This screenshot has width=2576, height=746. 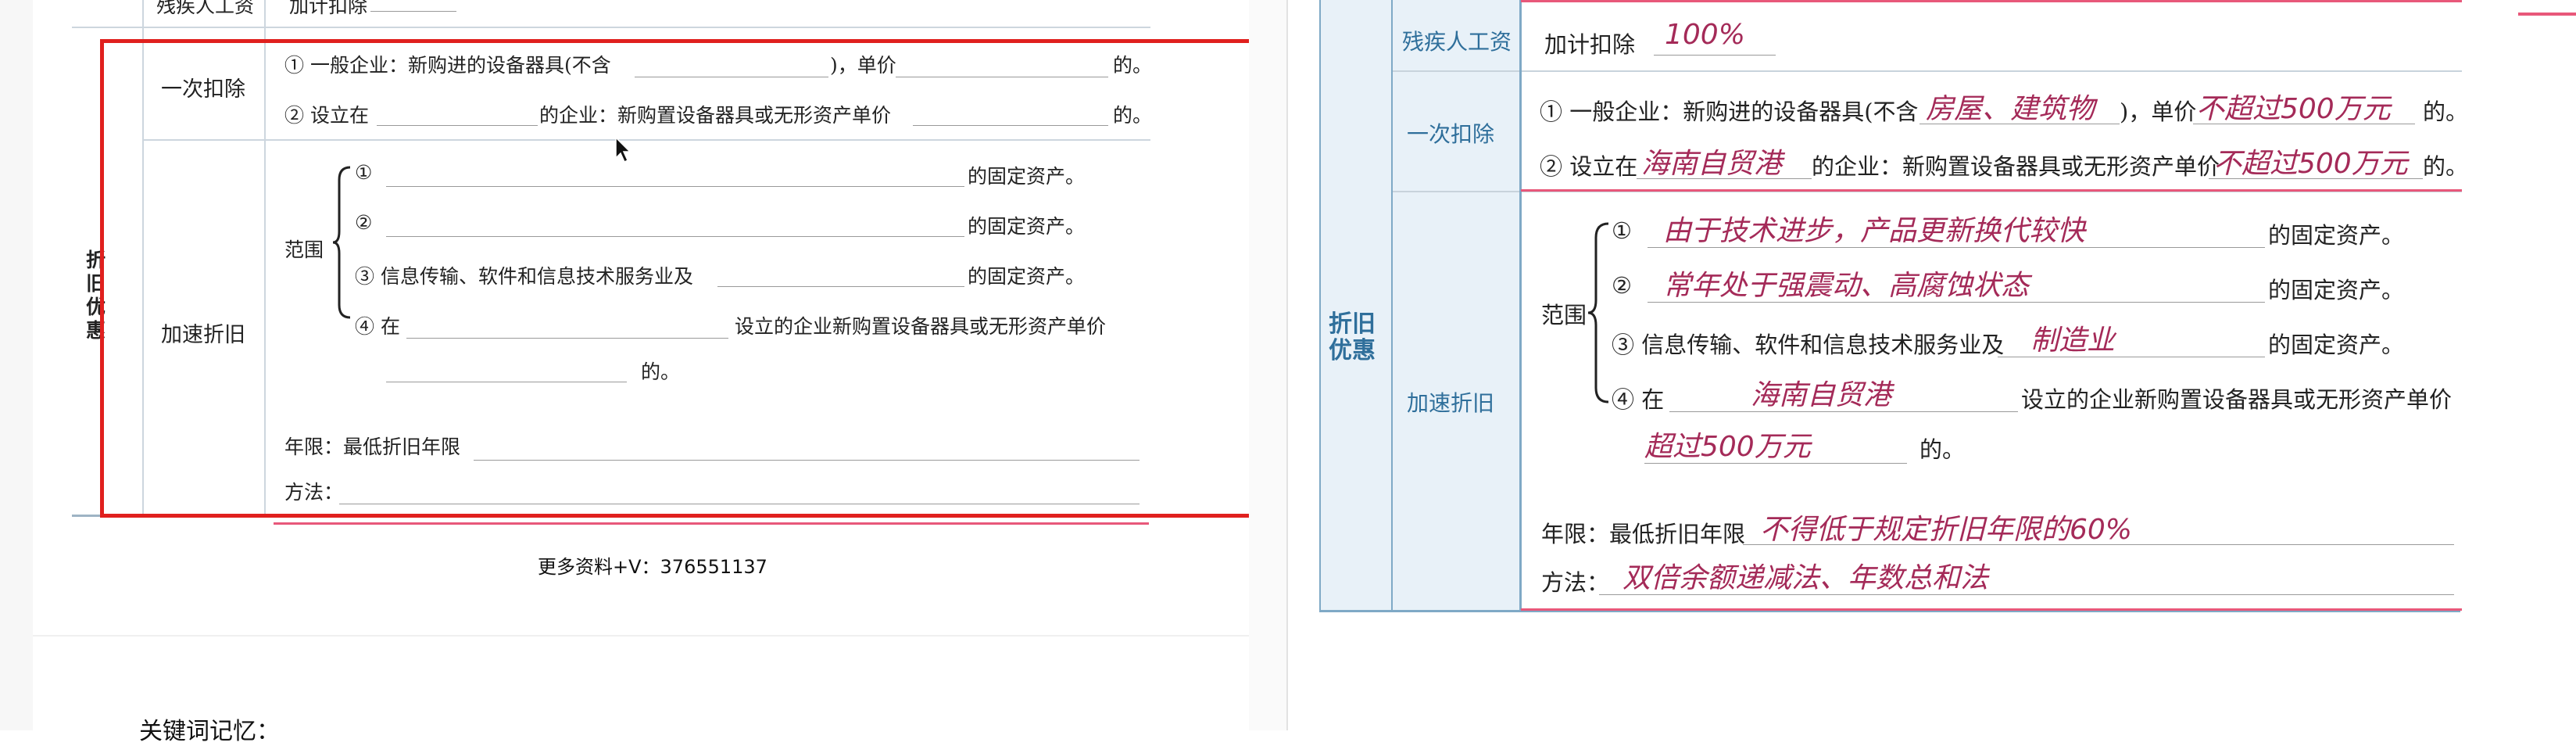 What do you see at coordinates (1456, 306) in the screenshot?
I see `label-column` at bounding box center [1456, 306].